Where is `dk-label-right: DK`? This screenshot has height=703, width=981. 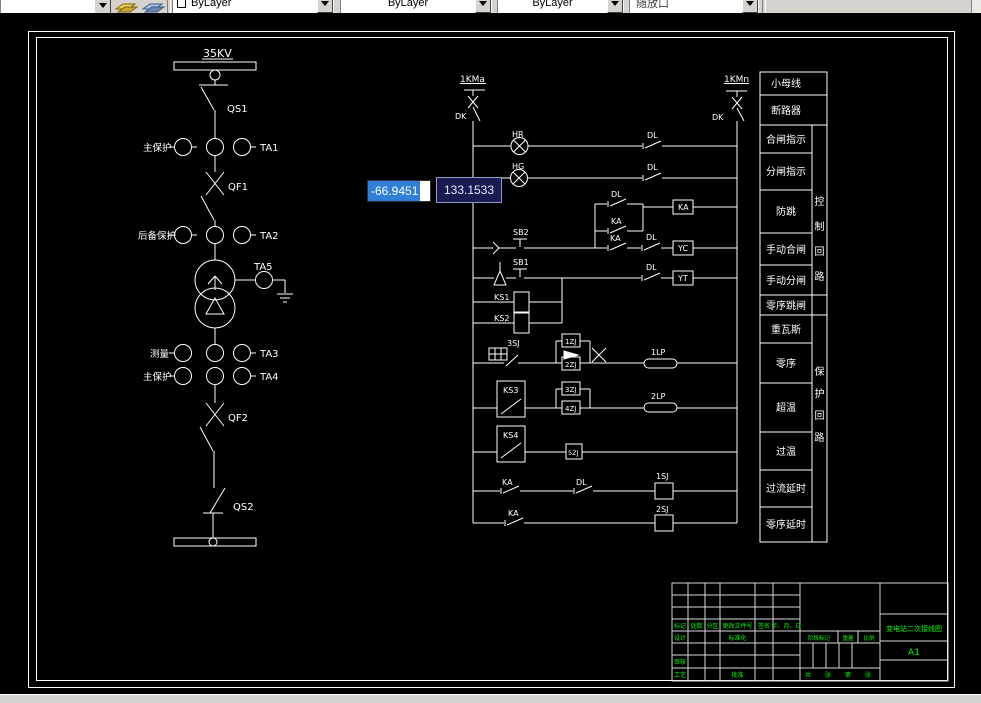 dk-label-right: DK is located at coordinates (718, 117).